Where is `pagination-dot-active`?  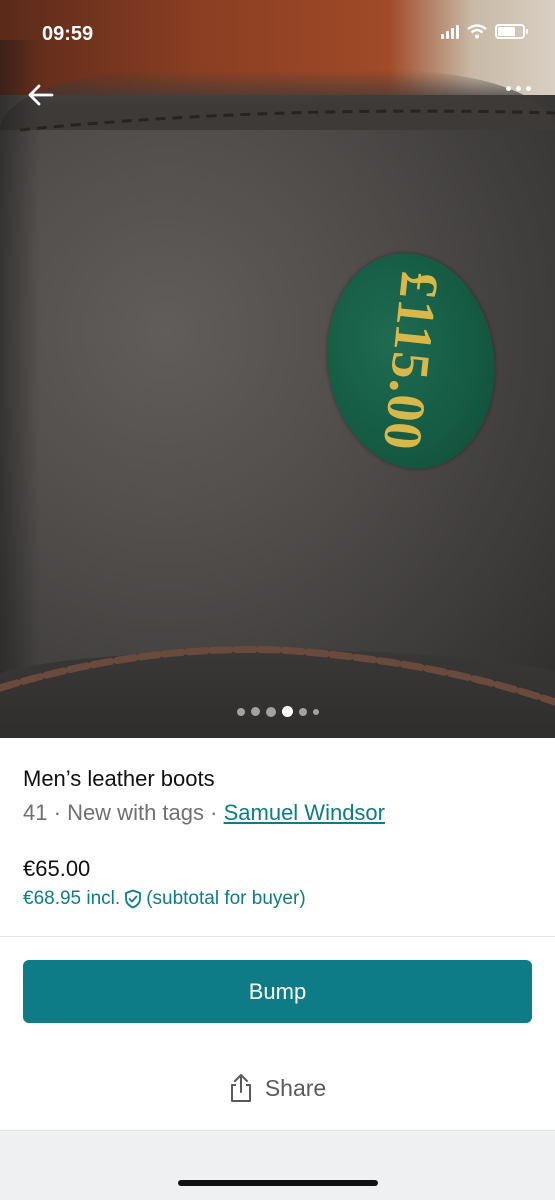 pagination-dot-active is located at coordinates (287, 711).